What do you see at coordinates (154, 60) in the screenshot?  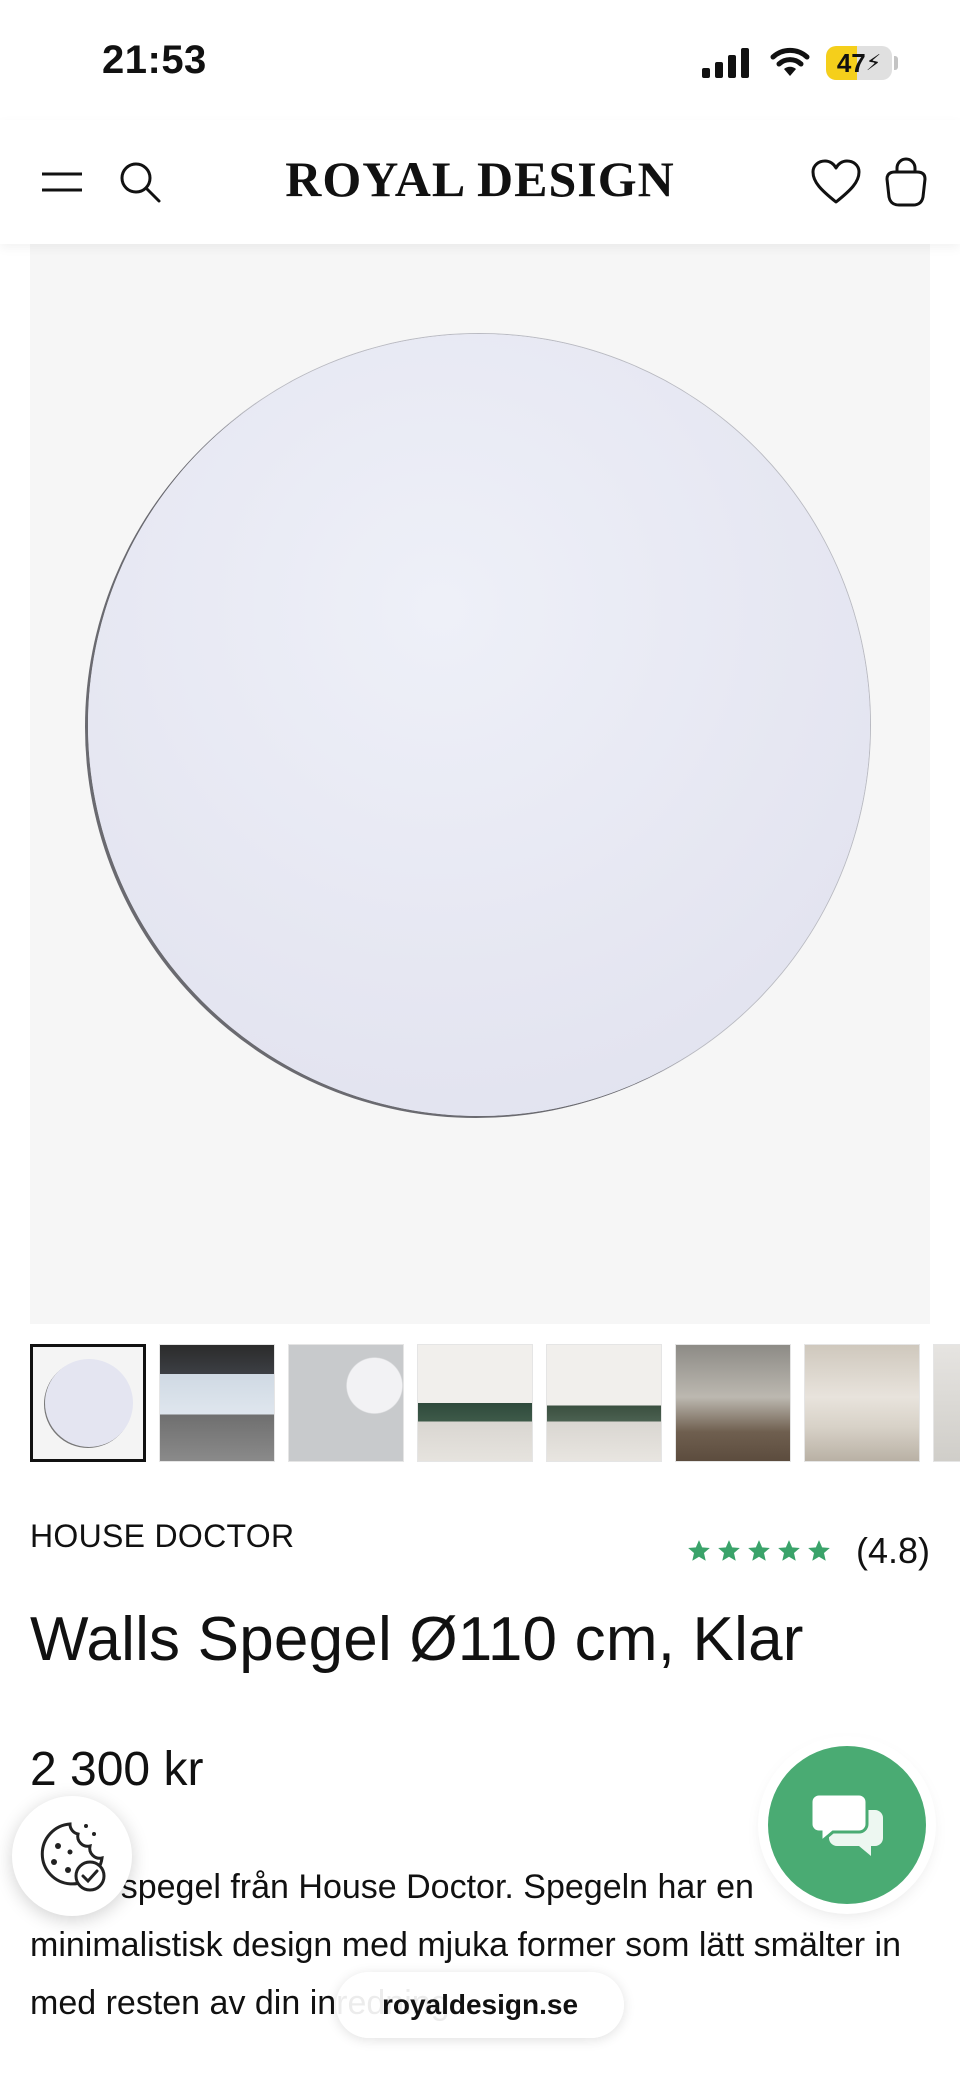 I see `status-time: 21:53` at bounding box center [154, 60].